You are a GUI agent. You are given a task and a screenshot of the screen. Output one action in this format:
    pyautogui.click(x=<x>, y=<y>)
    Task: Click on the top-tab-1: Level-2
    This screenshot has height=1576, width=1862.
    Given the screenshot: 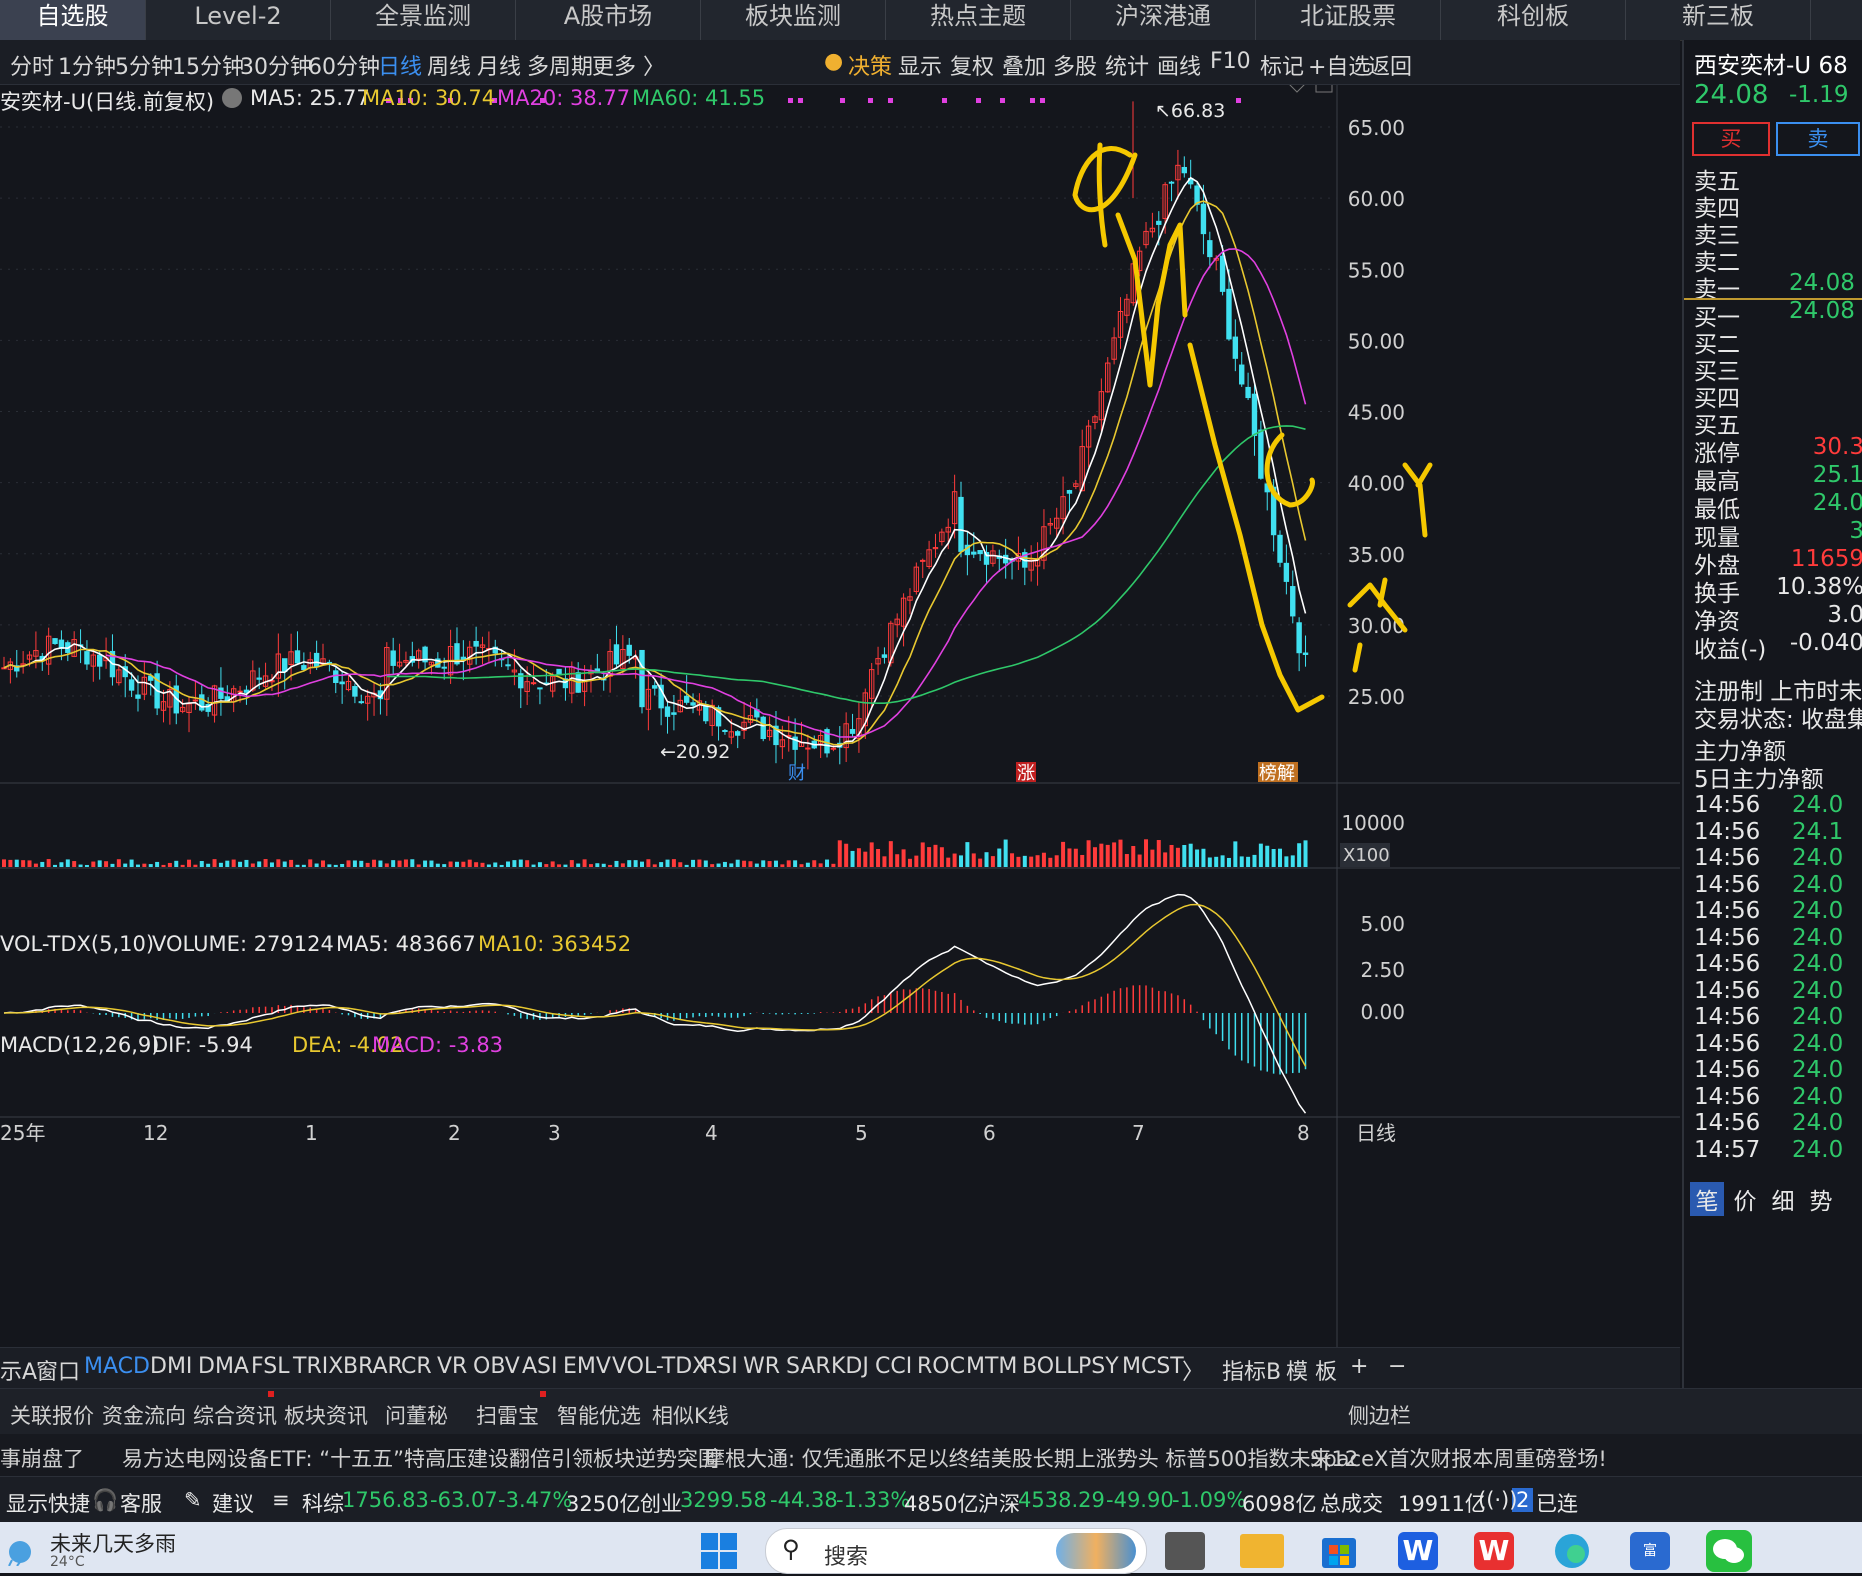 What is the action you would take?
    pyautogui.click(x=238, y=20)
    